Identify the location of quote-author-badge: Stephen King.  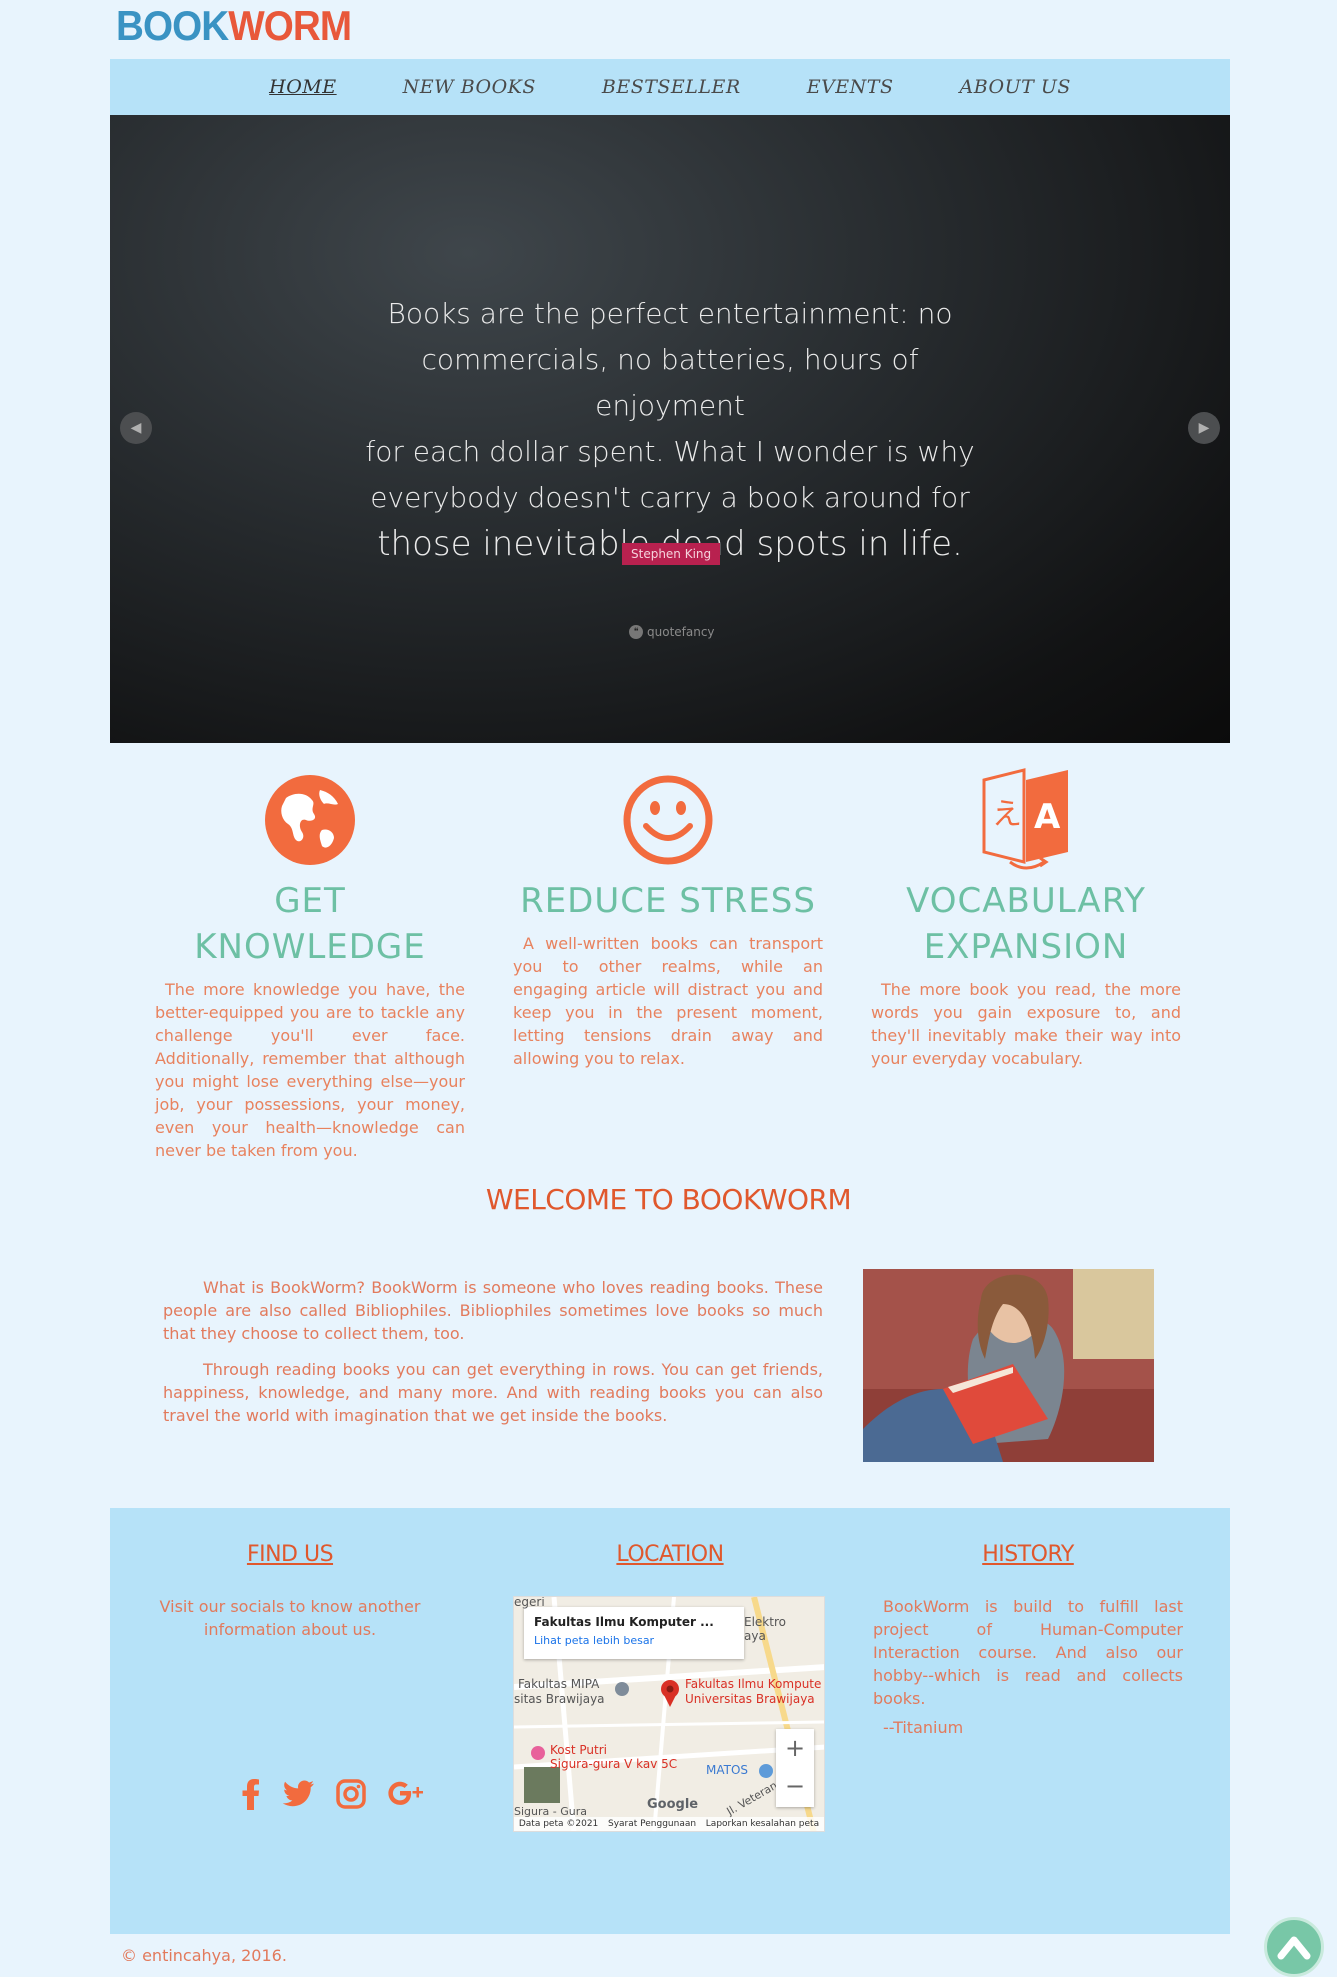
(671, 554).